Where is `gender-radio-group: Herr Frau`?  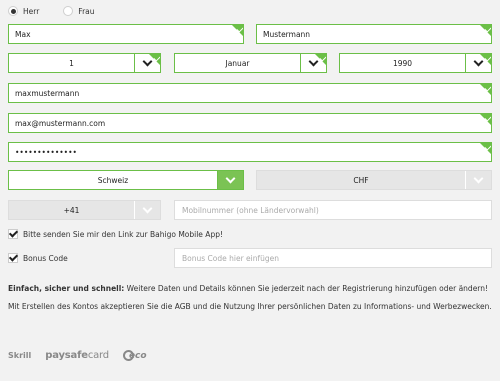
gender-radio-group: Herr Frau is located at coordinates (63, 11).